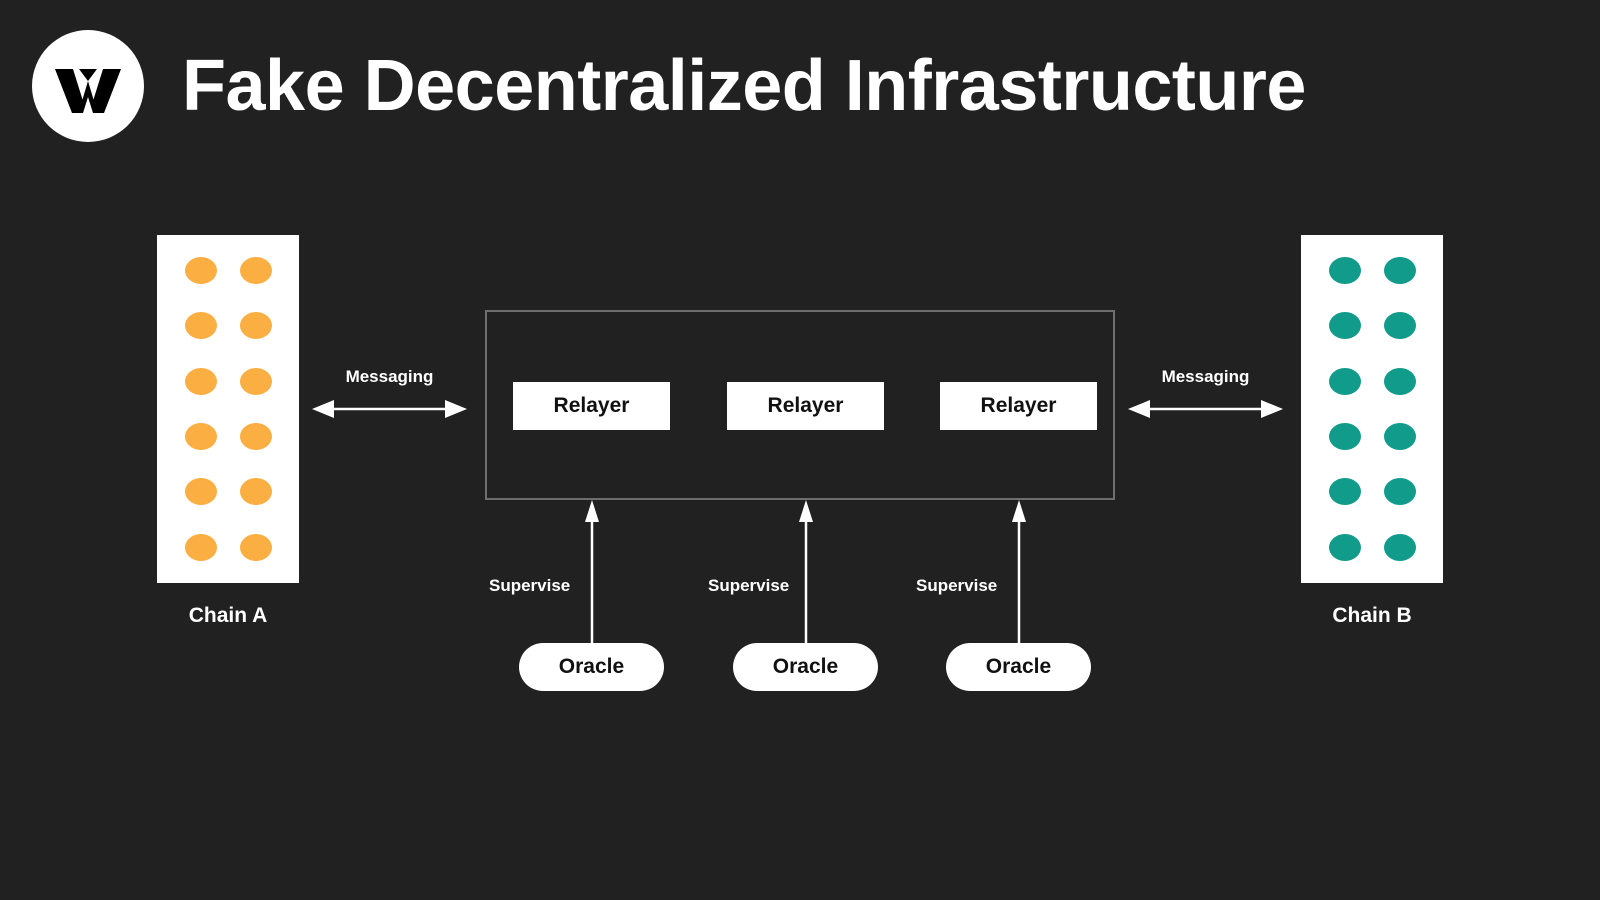  I want to click on page-title: Fake Decentralized Infrastructure, so click(744, 86).